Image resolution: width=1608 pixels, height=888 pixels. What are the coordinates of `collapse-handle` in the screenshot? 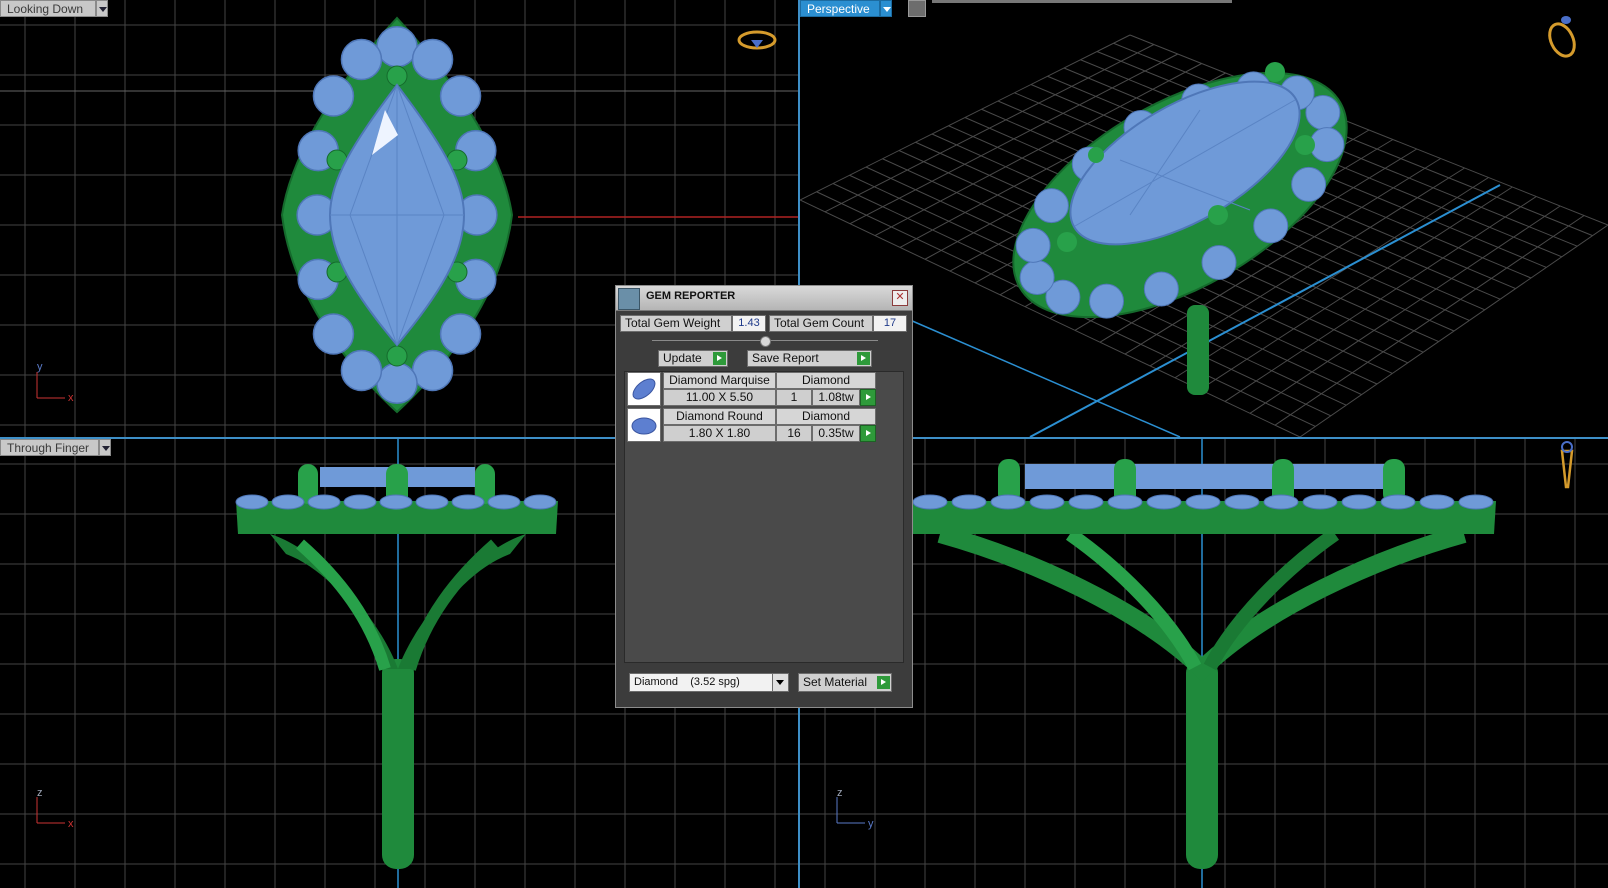 It's located at (765, 341).